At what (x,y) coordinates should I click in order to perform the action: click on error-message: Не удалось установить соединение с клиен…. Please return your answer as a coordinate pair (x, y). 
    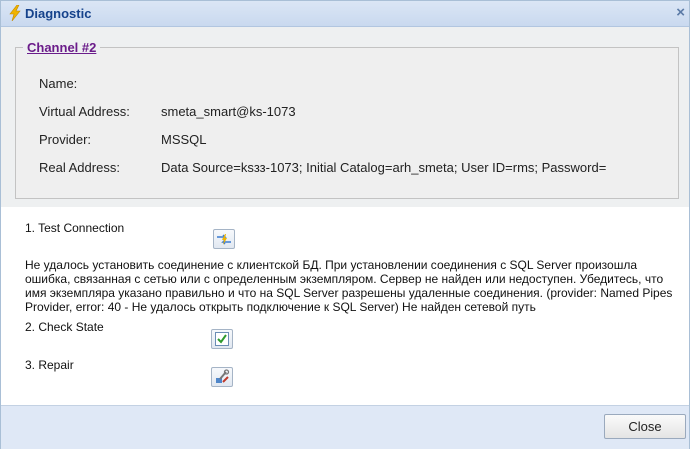
    Looking at the image, I should click on (349, 286).